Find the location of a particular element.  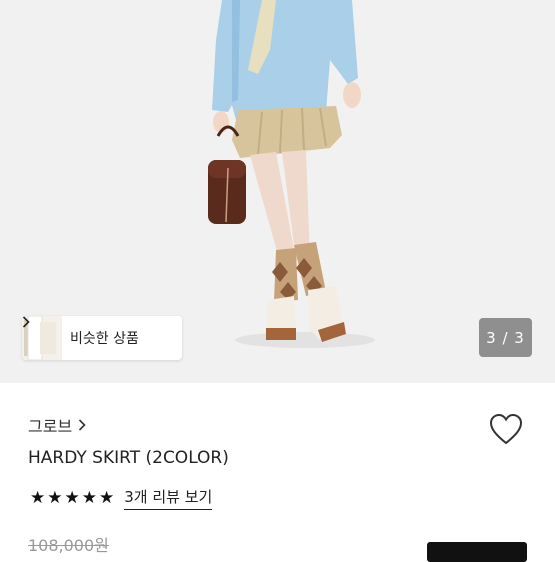

similar-products-label: 비슷한 상품 is located at coordinates (104, 339).